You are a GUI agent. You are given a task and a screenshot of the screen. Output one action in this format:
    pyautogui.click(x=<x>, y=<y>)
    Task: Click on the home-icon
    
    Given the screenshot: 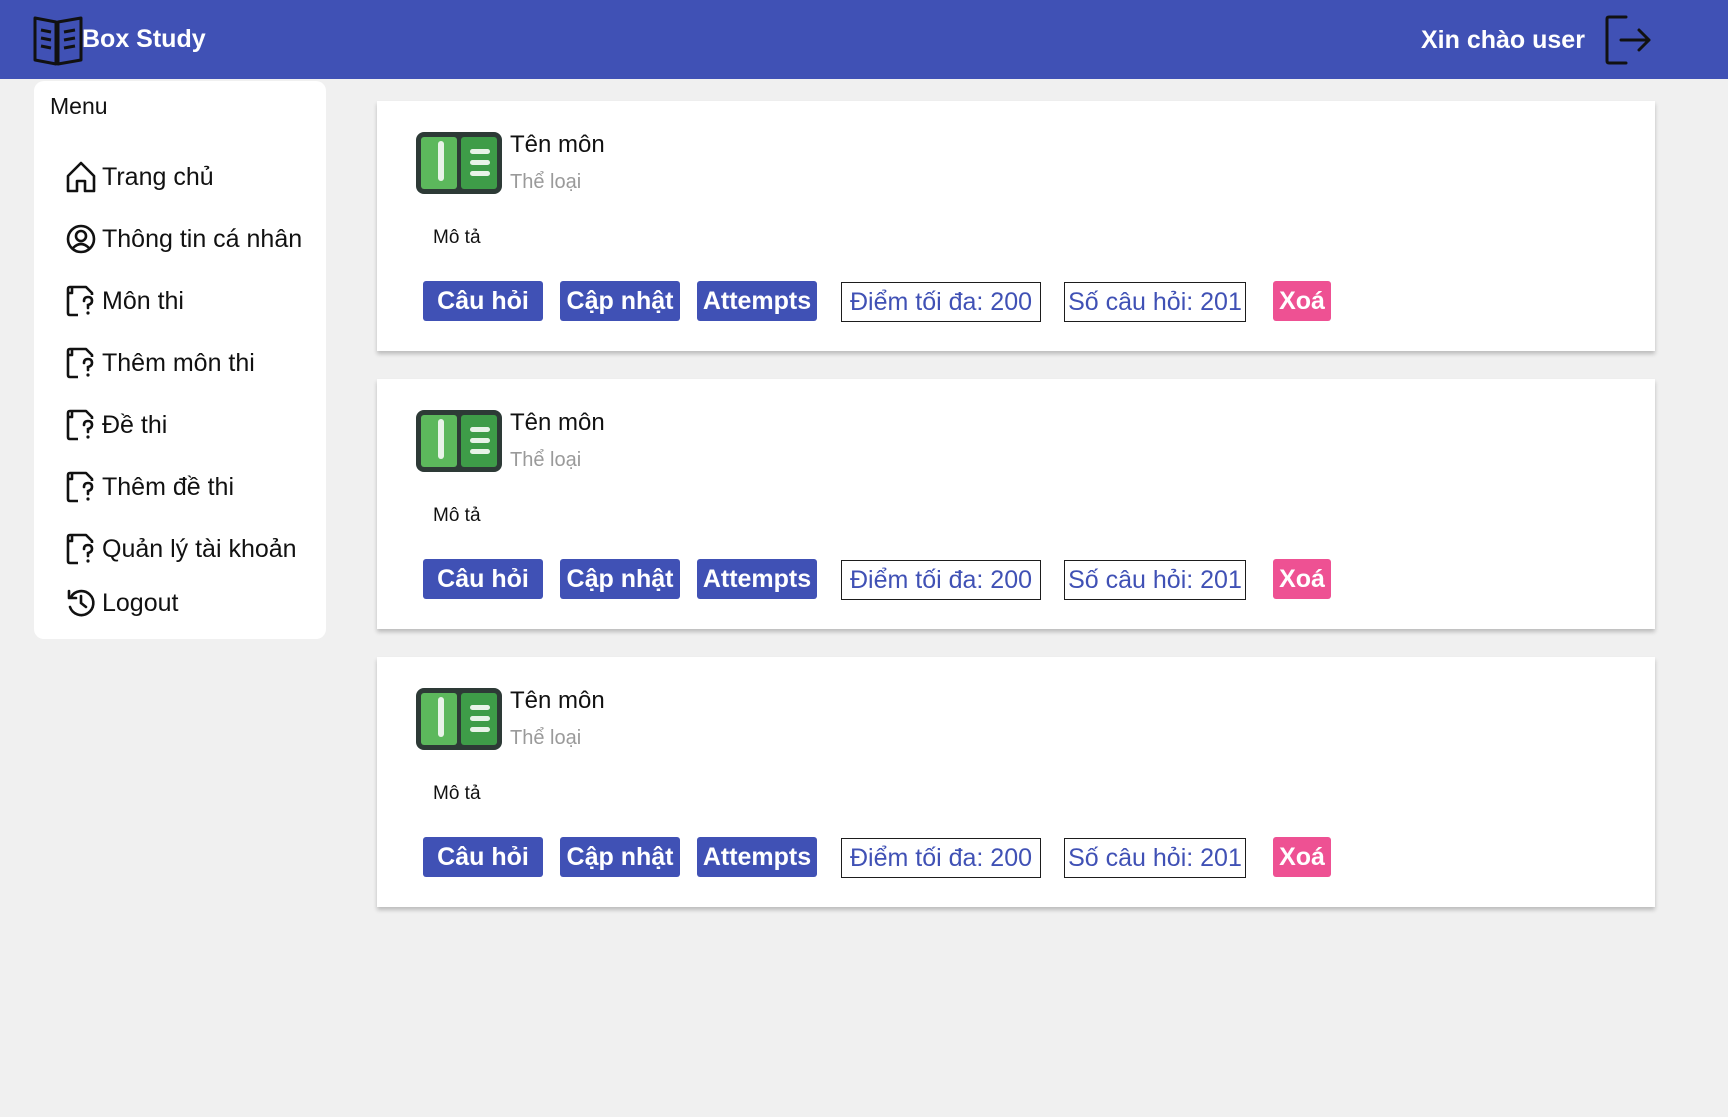 What is the action you would take?
    pyautogui.click(x=81, y=177)
    